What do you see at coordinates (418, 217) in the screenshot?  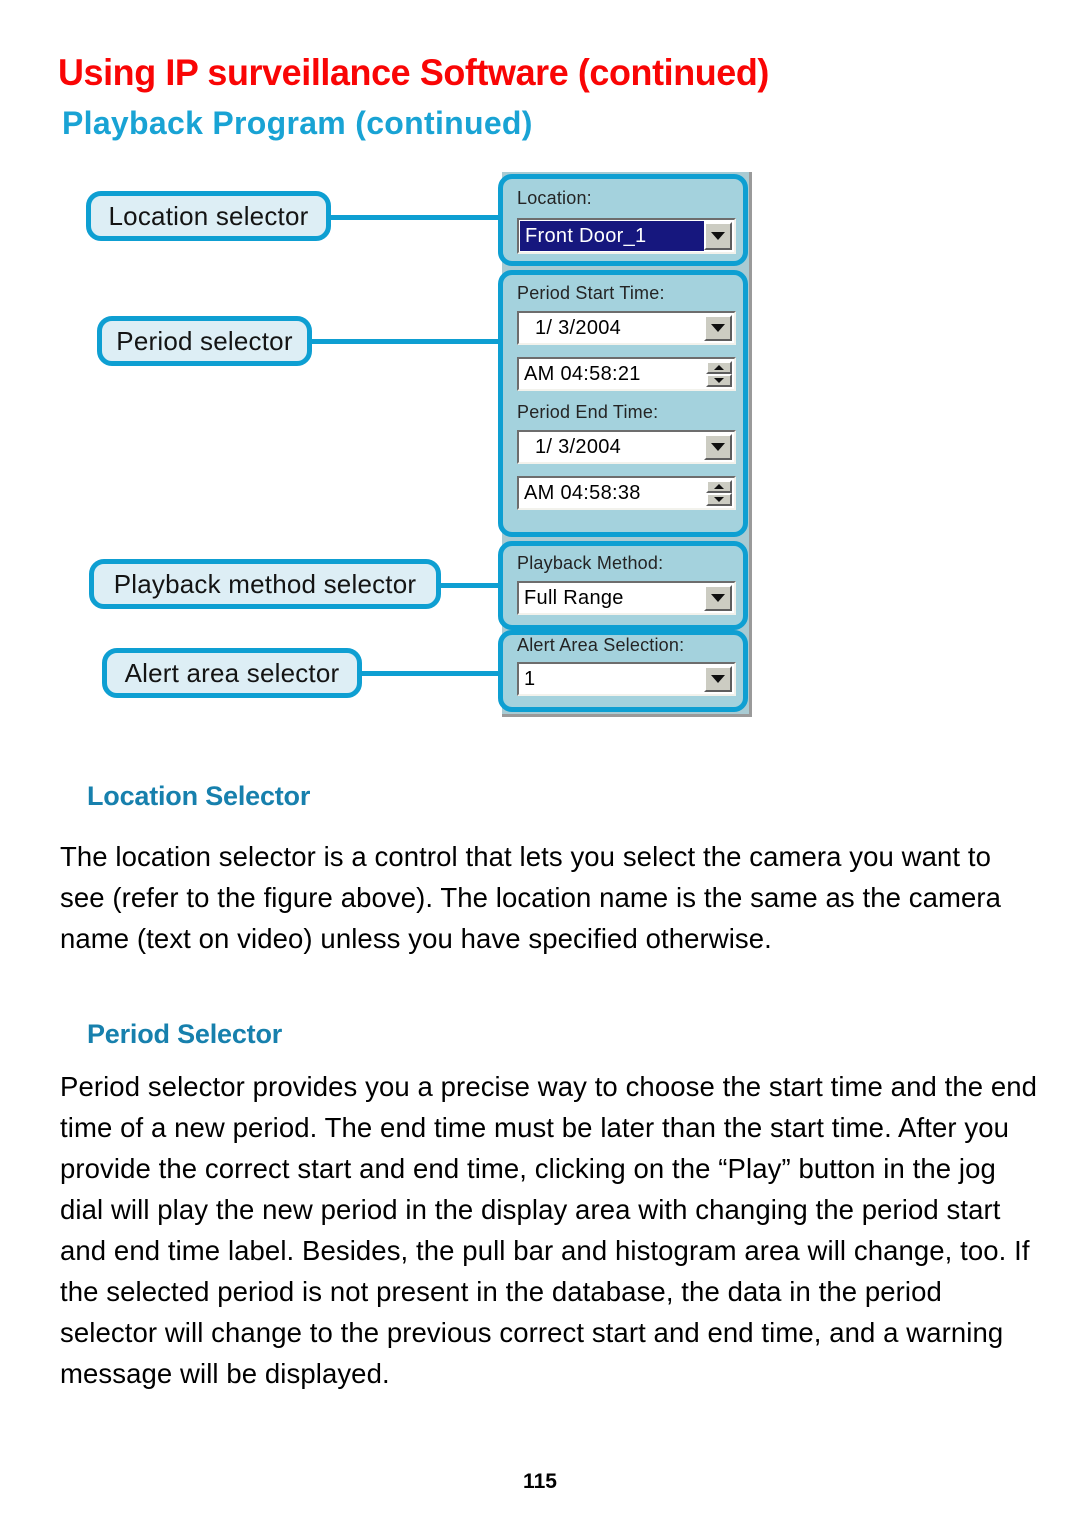 I see `connector-line-location` at bounding box center [418, 217].